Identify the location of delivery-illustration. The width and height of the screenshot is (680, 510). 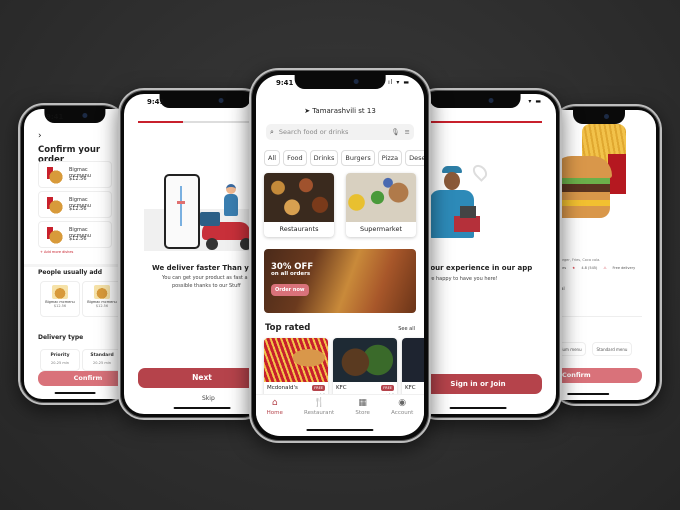
(205, 204).